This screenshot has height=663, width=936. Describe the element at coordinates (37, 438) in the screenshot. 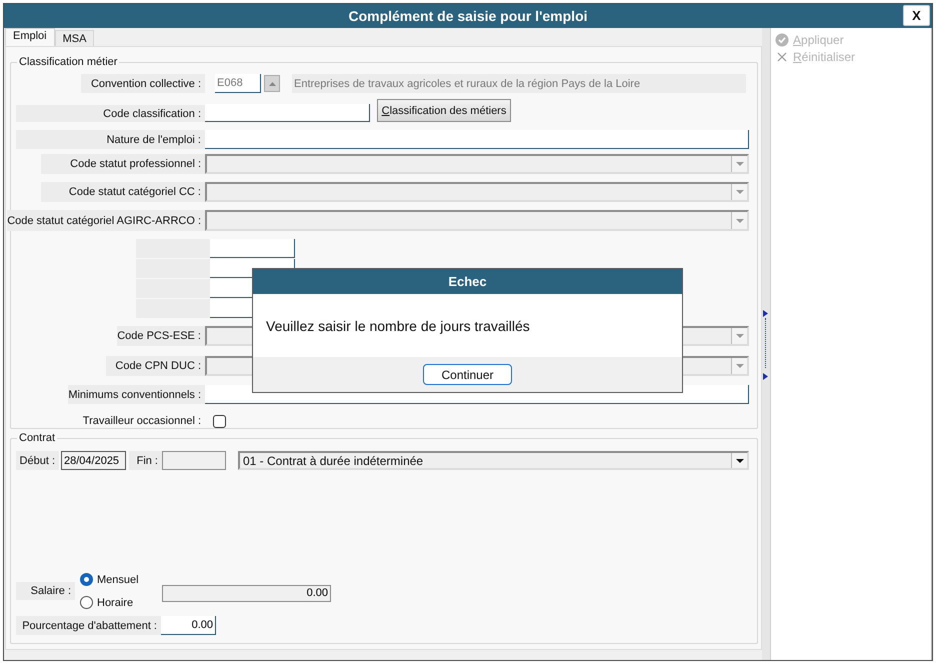

I see `group-title: Contrat` at that location.